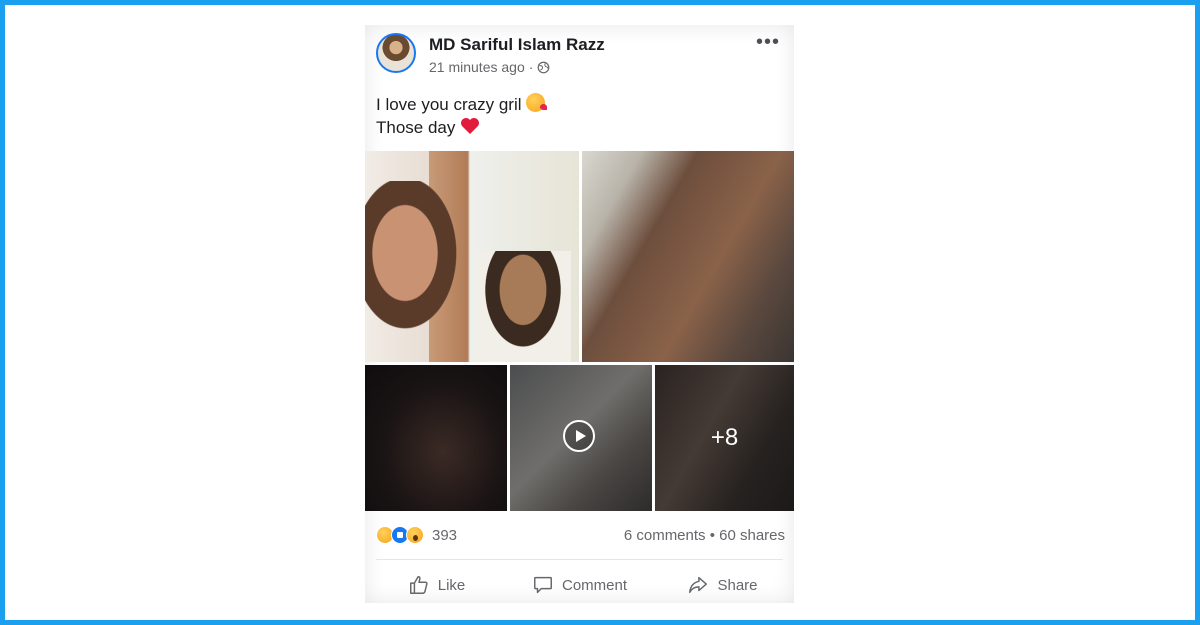  What do you see at coordinates (579, 536) in the screenshot?
I see `post-stats: 393 6 comments • 60 shares` at bounding box center [579, 536].